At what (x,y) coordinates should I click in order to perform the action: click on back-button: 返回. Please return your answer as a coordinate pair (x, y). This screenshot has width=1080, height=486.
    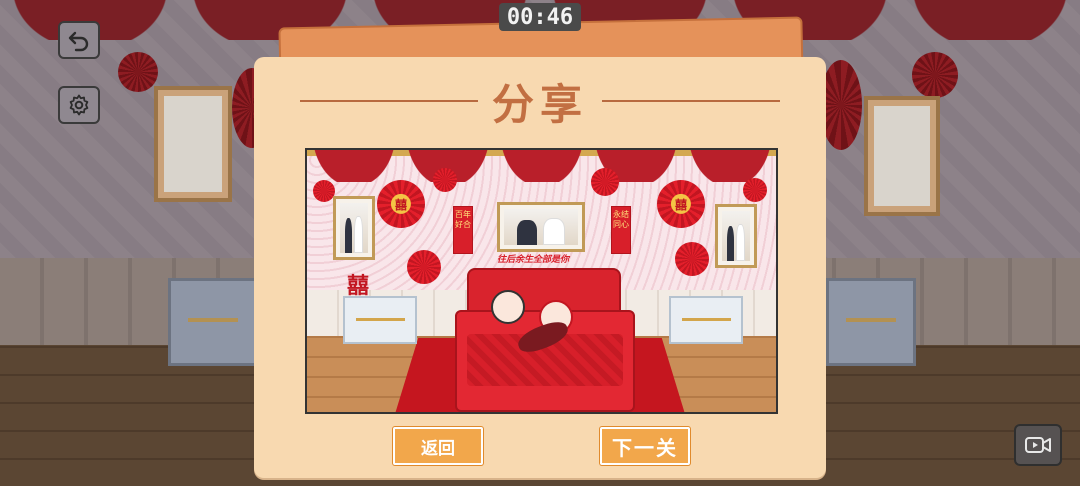
    Looking at the image, I should click on (438, 446).